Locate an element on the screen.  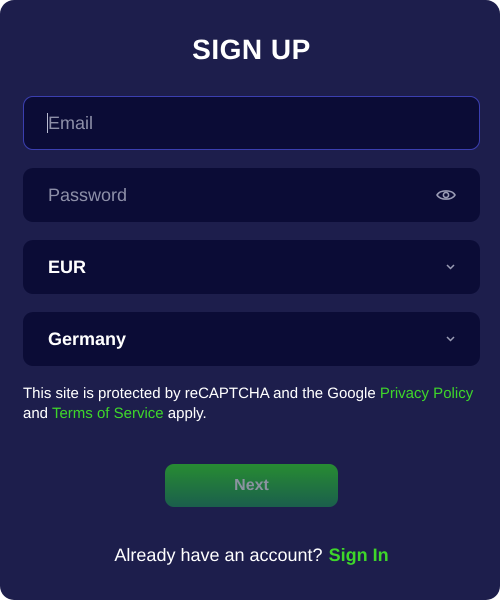
account-prompt: Already have an account? is located at coordinates (218, 555).